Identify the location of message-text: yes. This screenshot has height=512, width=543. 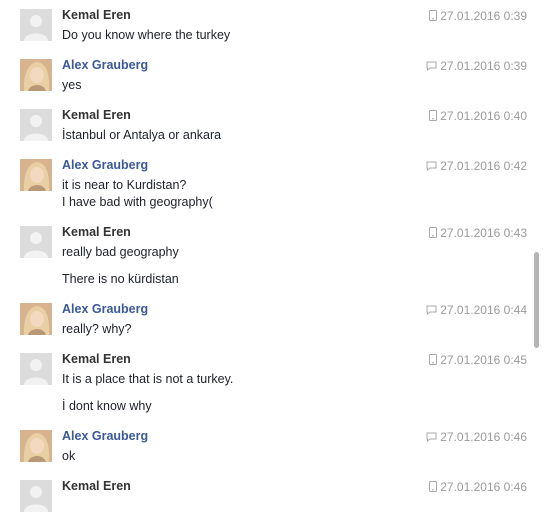
(72, 85).